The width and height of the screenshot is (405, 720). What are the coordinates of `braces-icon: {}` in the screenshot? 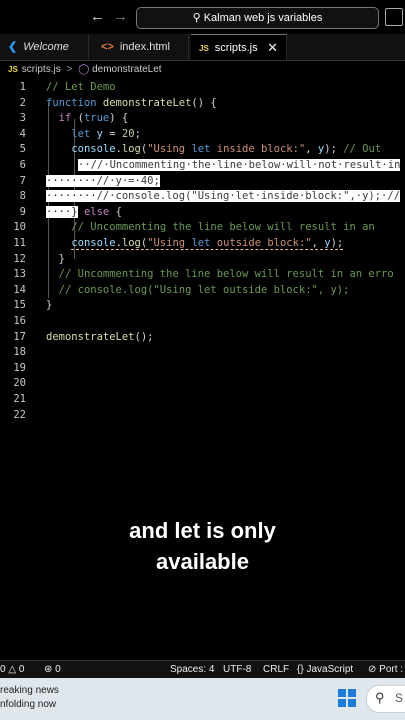 It's located at (300, 669).